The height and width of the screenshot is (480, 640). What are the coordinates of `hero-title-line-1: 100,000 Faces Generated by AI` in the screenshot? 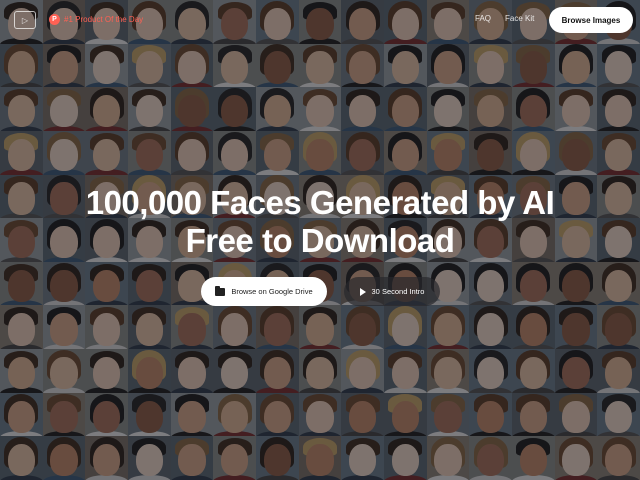 It's located at (320, 202).